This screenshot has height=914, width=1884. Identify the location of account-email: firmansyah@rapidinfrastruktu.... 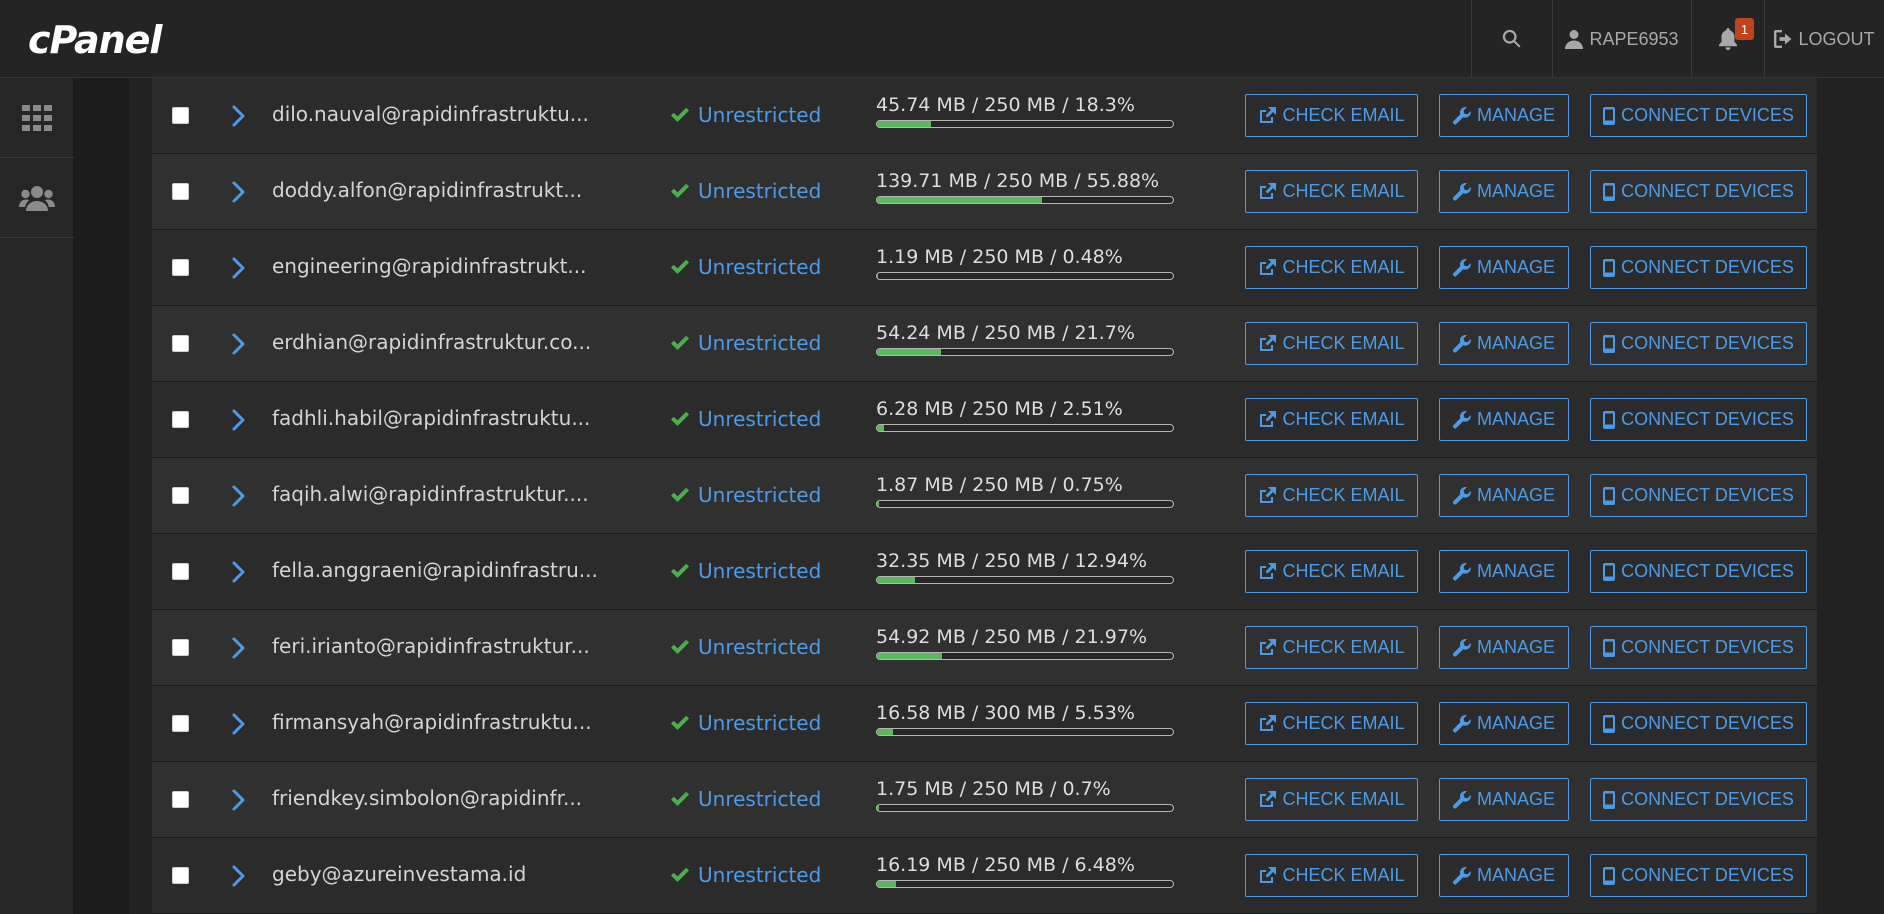
(432, 722).